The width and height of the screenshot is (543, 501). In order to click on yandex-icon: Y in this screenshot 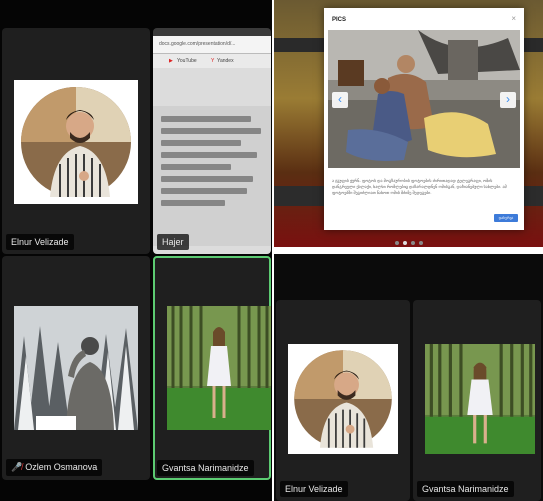, I will do `click(213, 61)`.